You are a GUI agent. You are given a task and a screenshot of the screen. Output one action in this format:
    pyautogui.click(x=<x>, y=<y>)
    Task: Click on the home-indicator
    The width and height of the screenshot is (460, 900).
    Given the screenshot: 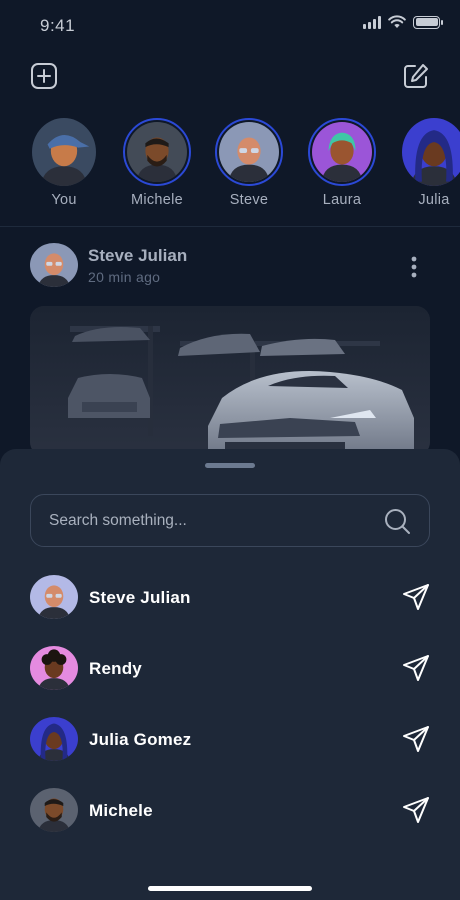 What is the action you would take?
    pyautogui.click(x=230, y=888)
    